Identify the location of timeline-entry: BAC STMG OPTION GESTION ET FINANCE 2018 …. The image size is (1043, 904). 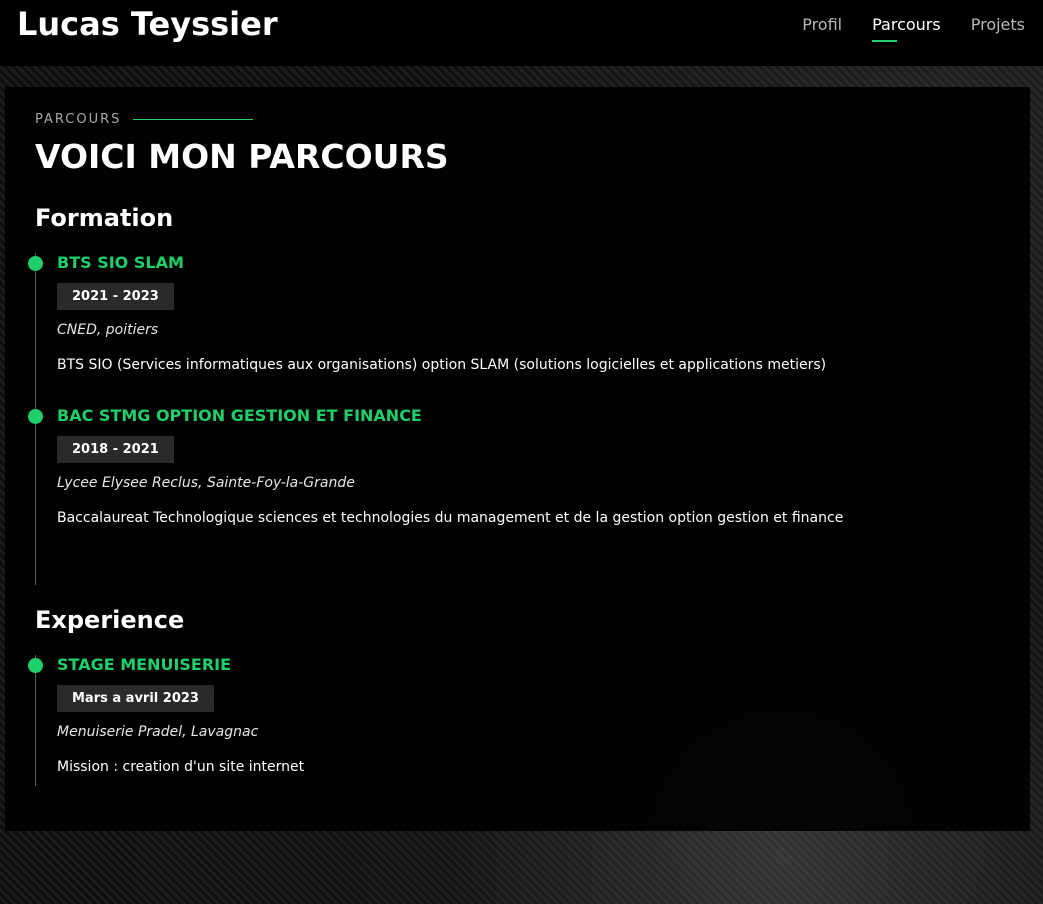
(436, 466).